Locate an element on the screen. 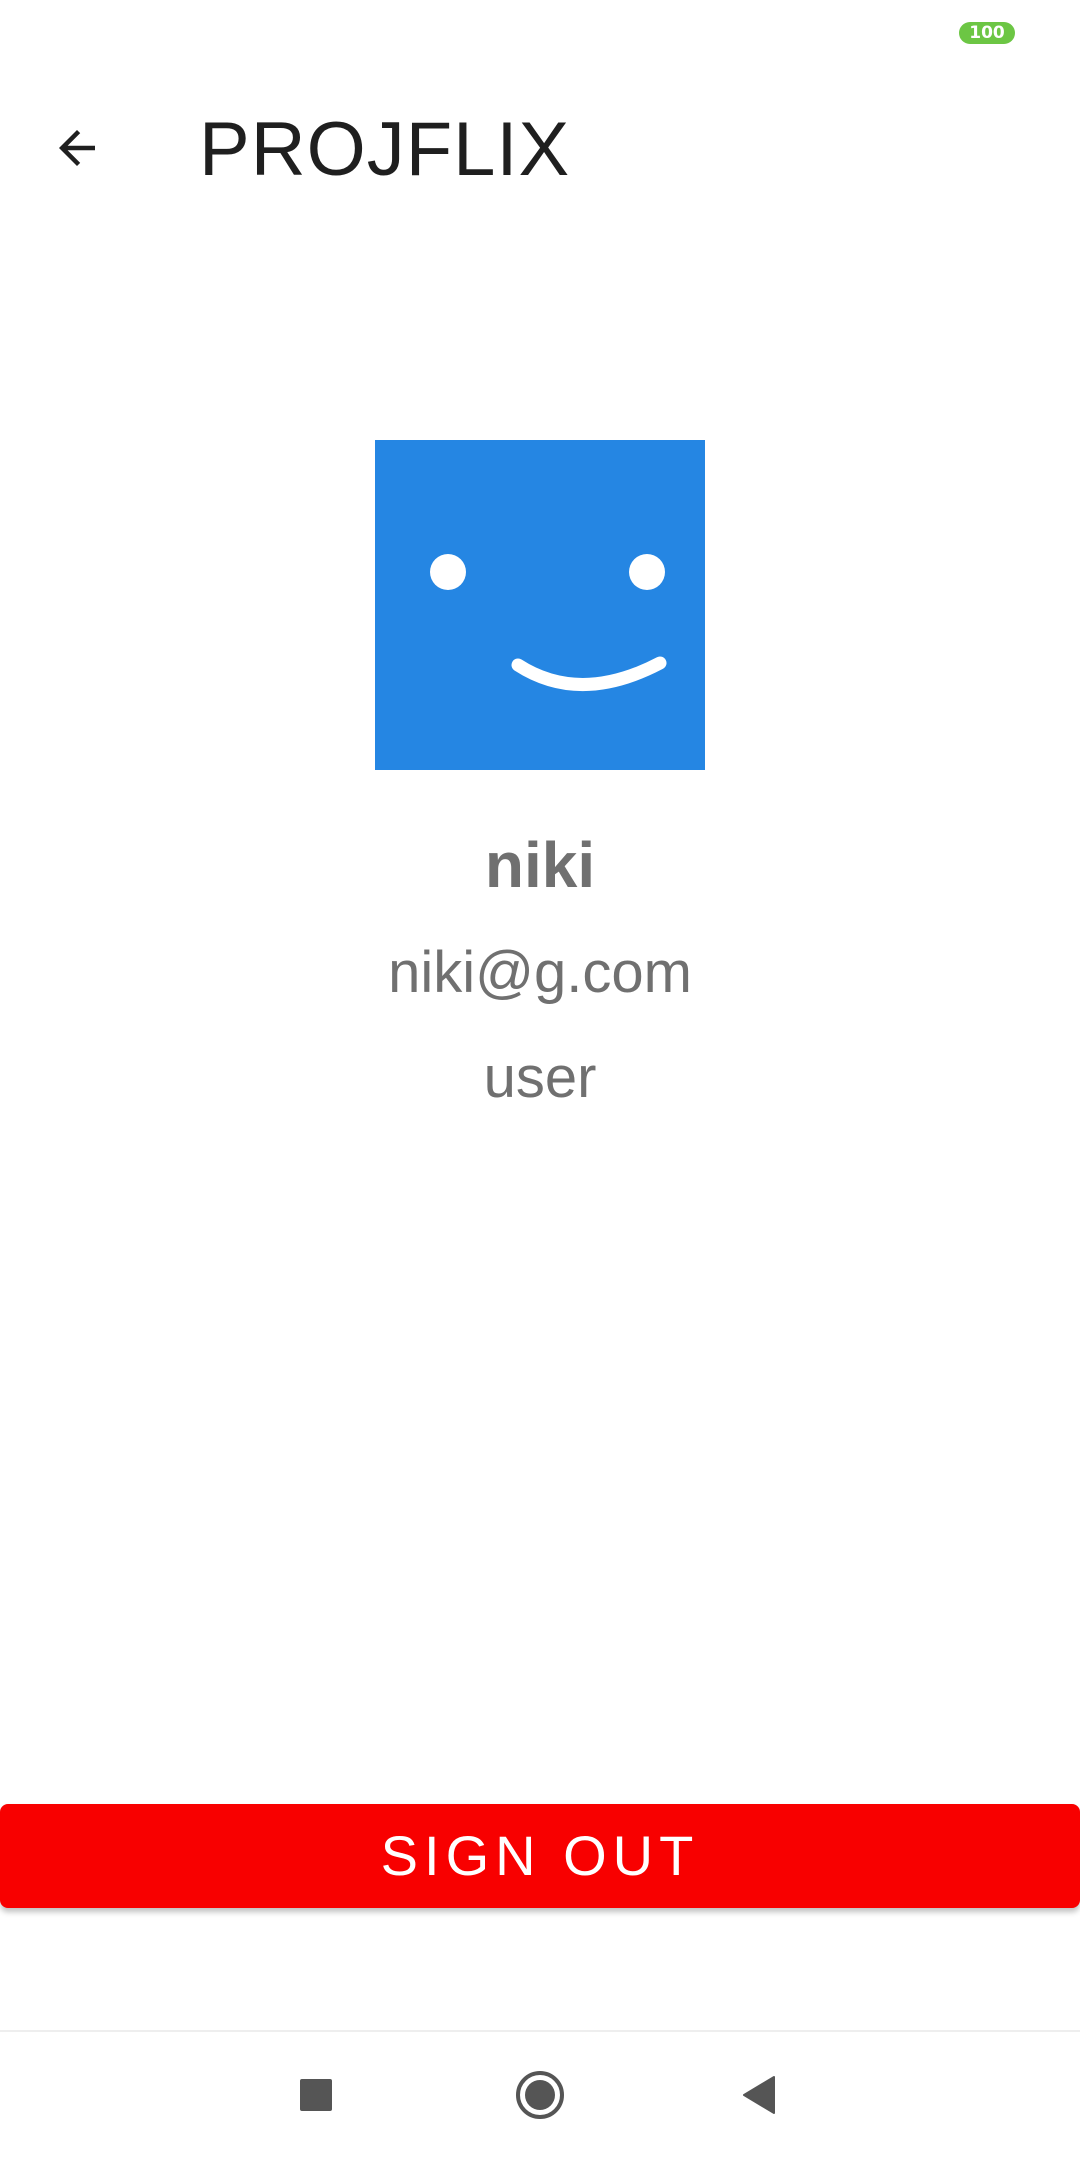 This screenshot has height=2160, width=1080. battery-indicator: 100 is located at coordinates (987, 33).